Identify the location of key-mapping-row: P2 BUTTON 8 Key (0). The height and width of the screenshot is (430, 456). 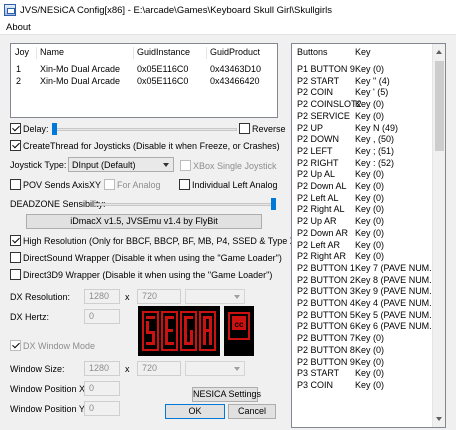
(362, 351).